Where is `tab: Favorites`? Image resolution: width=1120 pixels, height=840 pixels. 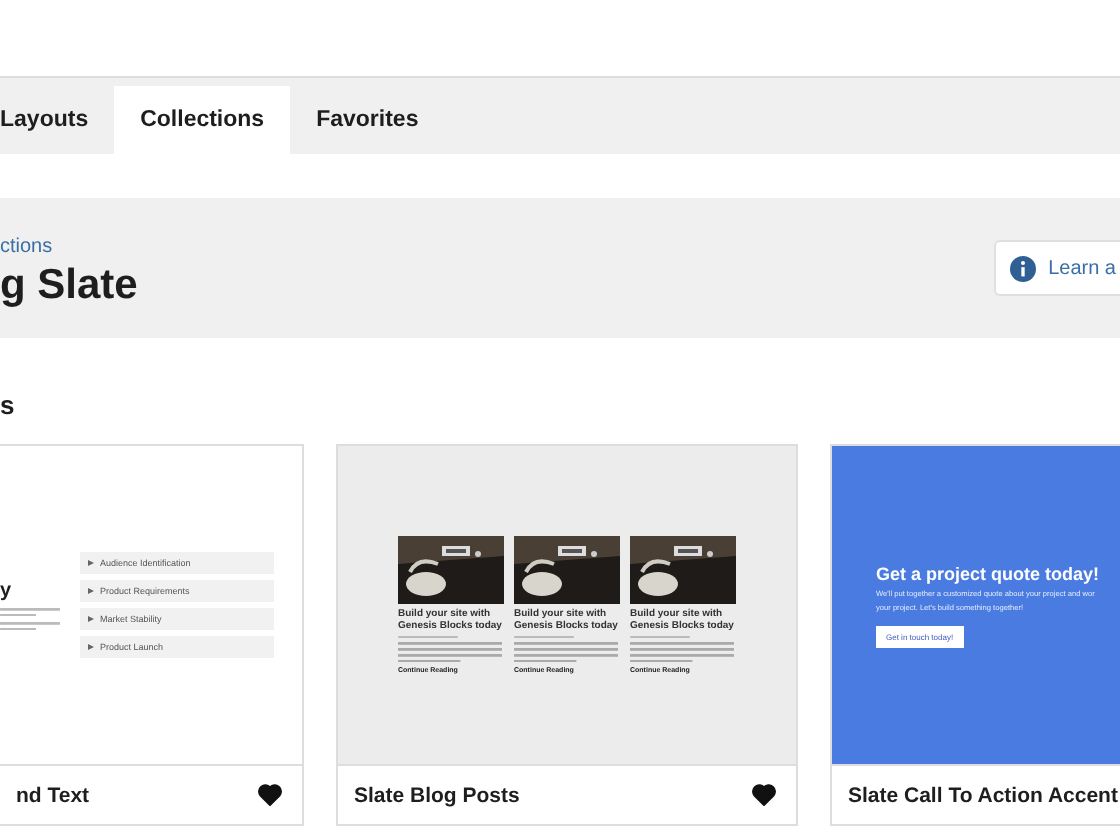
tab: Favorites is located at coordinates (367, 120).